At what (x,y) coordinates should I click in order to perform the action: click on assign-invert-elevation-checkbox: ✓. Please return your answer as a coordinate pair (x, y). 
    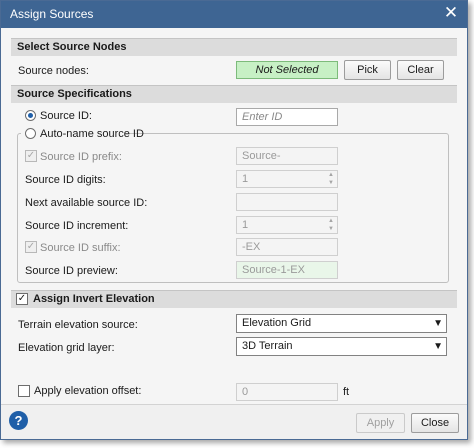
    Looking at the image, I should click on (22, 299).